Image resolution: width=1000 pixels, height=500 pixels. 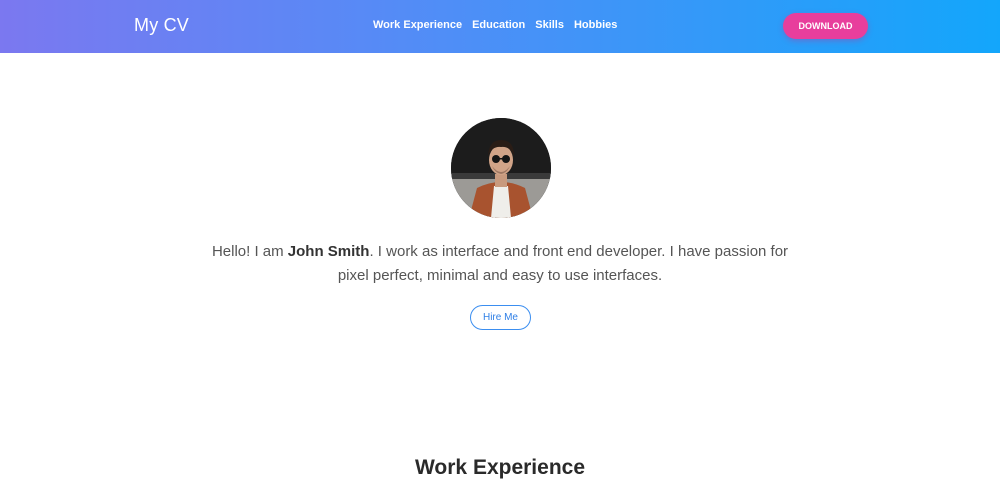 I want to click on avatar, so click(x=501, y=168).